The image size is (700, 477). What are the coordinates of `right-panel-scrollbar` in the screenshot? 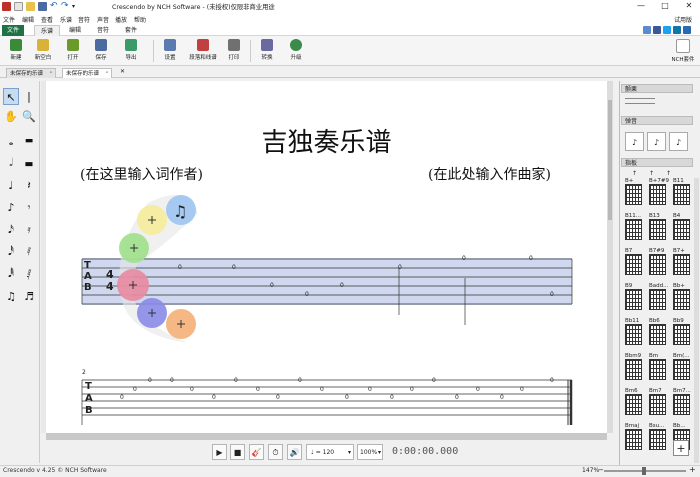 It's located at (696, 320).